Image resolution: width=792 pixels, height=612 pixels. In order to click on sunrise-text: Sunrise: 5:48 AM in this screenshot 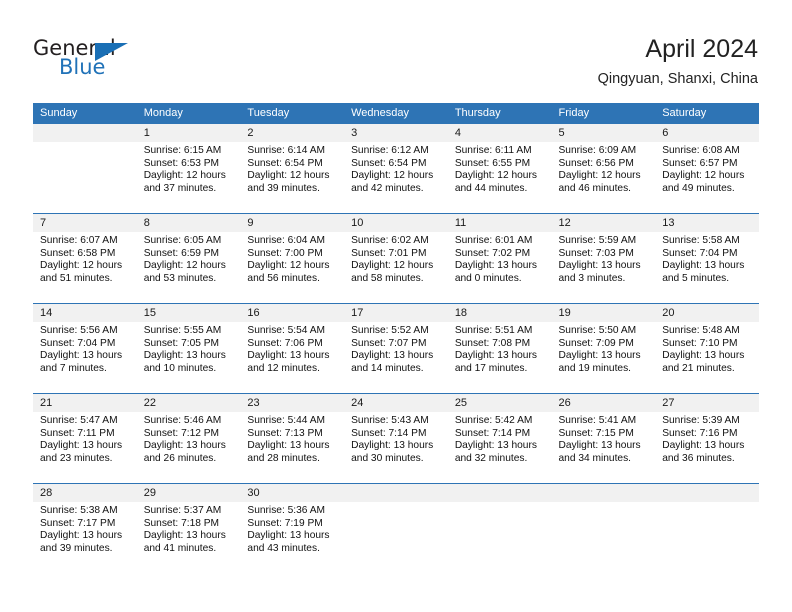, I will do `click(701, 330)`.